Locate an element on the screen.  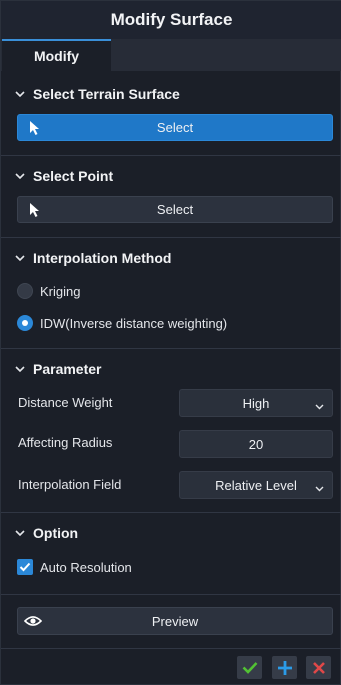
preview-label: Preview is located at coordinates (175, 621).